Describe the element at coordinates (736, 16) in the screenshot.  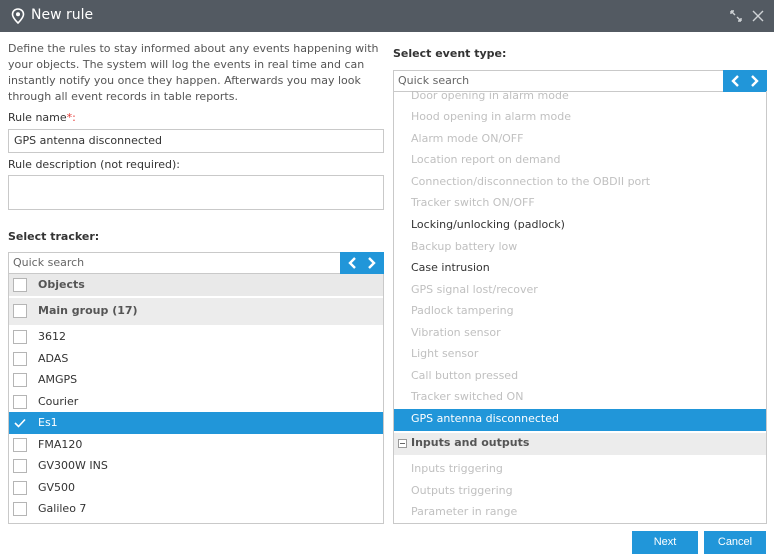
I see `expand-icon` at that location.